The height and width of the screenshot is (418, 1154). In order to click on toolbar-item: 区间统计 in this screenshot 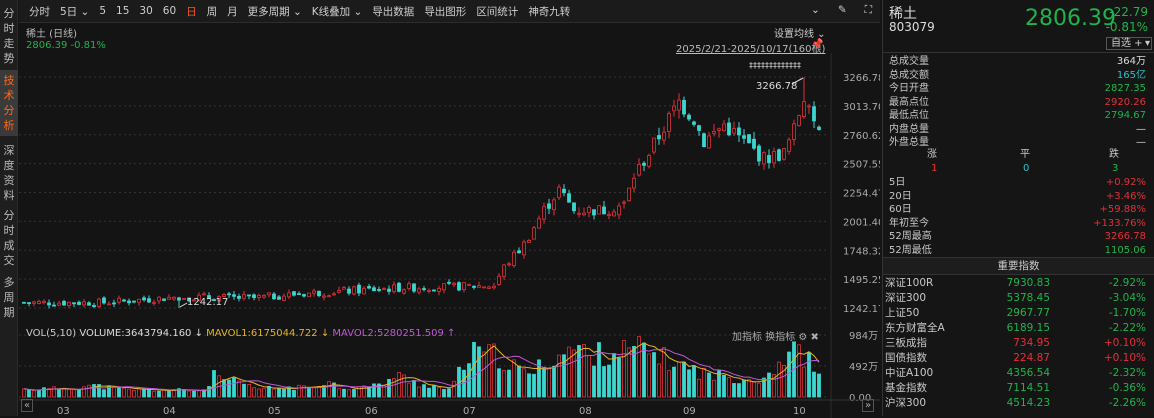, I will do `click(497, 11)`.